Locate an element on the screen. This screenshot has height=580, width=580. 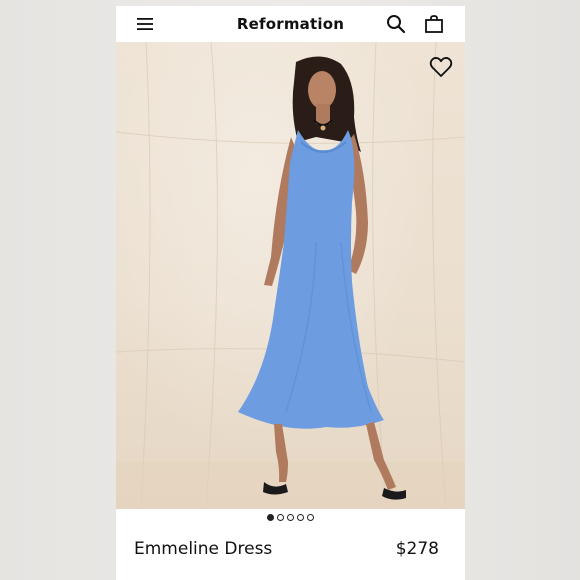
heart-icon is located at coordinates (441, 67).